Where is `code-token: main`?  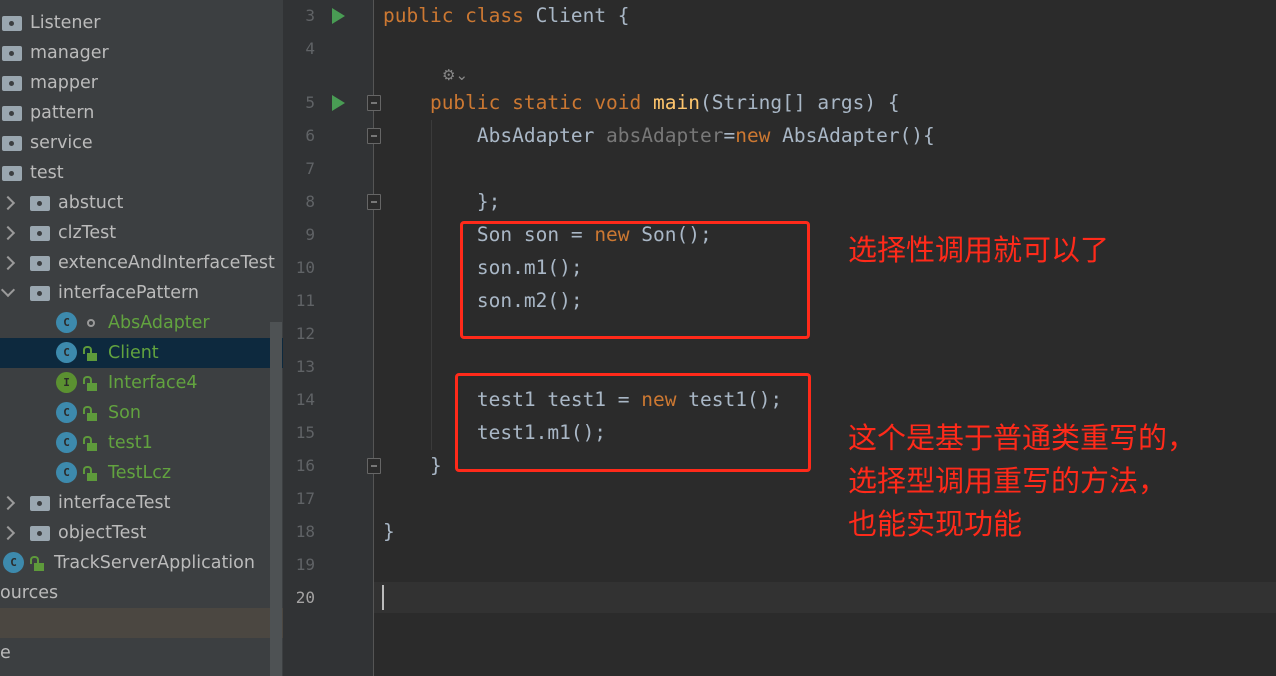
code-token: main is located at coordinates (676, 102).